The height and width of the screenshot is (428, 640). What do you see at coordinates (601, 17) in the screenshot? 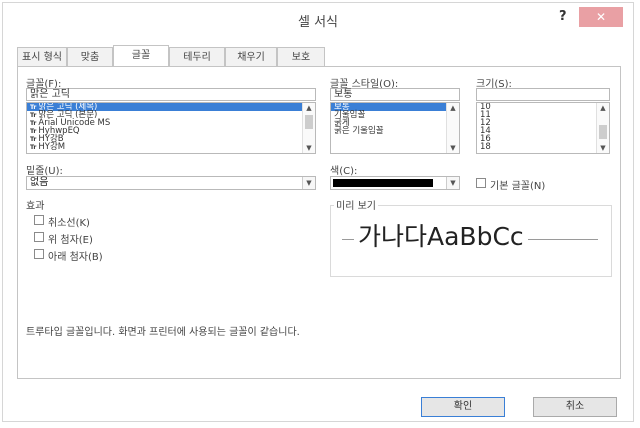
I see `close-button: ✕` at bounding box center [601, 17].